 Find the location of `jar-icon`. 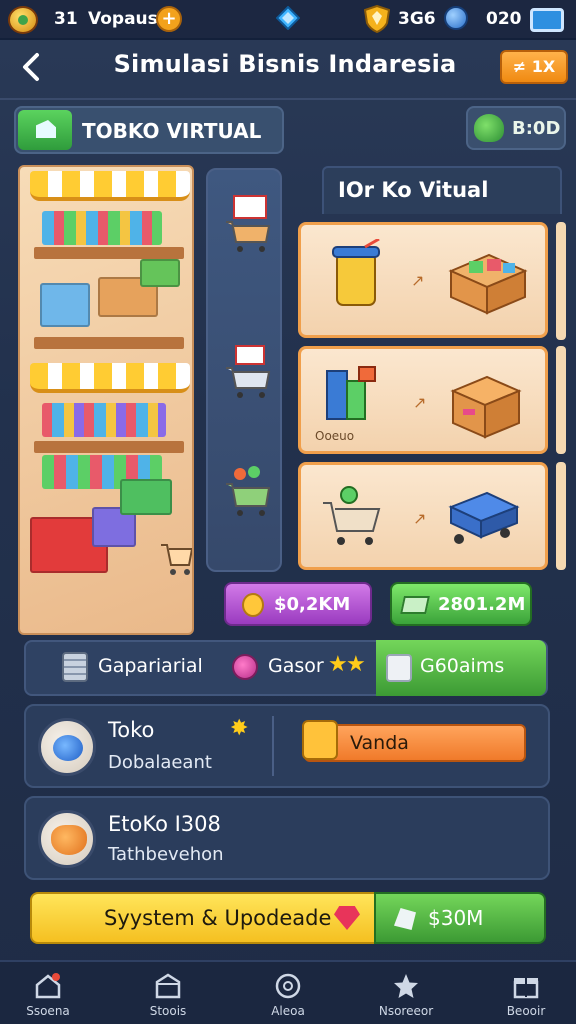

jar-icon is located at coordinates (399, 668).